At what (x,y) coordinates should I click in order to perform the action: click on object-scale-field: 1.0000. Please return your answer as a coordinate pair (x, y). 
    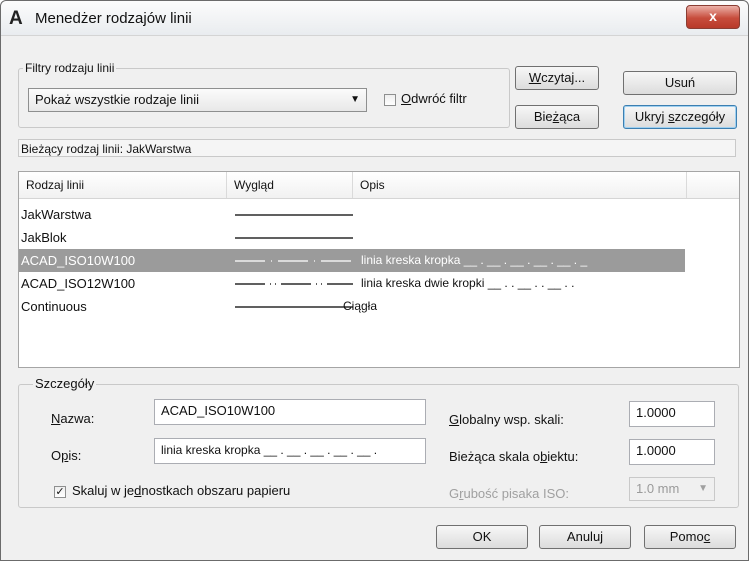
    Looking at the image, I should click on (672, 452).